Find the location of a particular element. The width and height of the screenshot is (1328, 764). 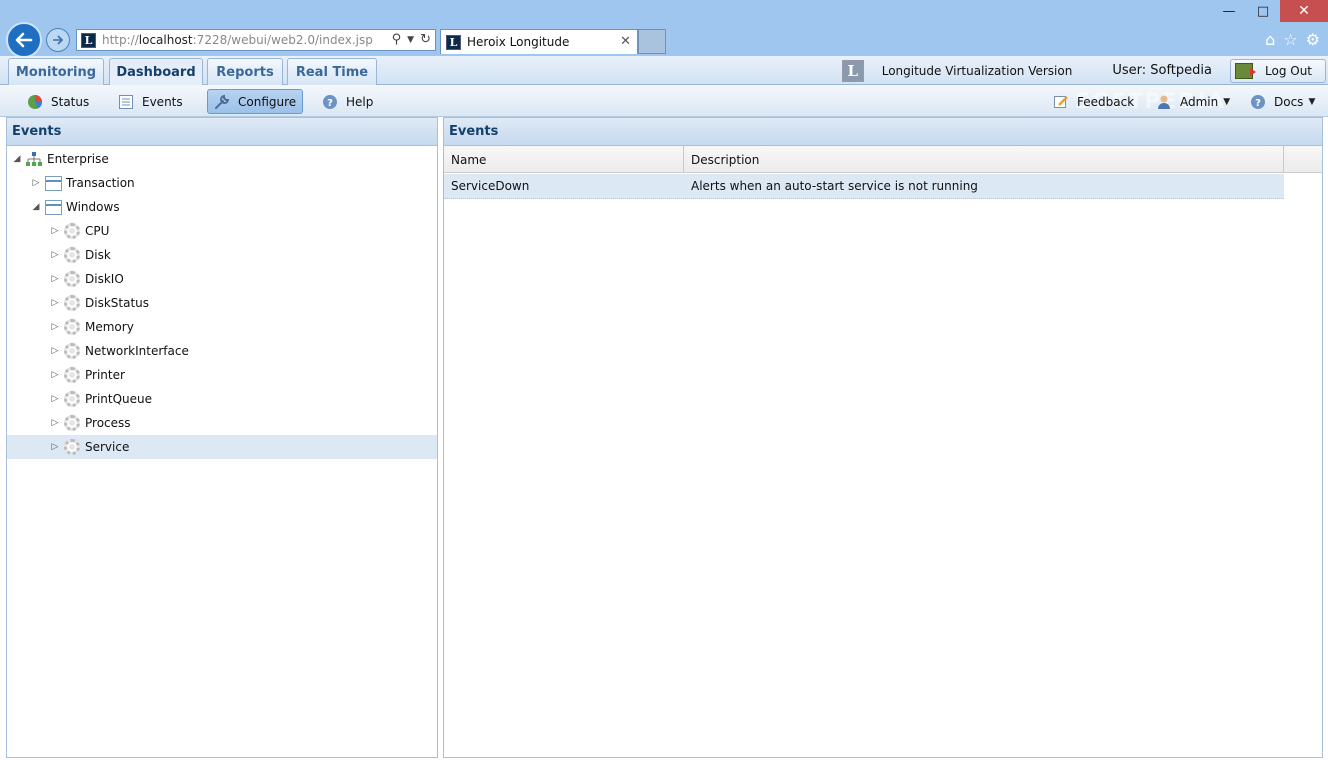

events-button: Events is located at coordinates (150, 101).